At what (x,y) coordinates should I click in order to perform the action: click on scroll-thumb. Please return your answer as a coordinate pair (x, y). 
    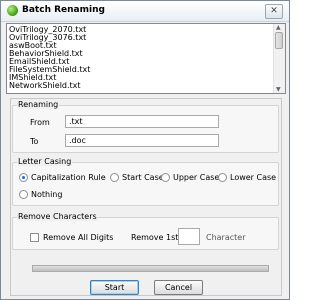
    Looking at the image, I should click on (279, 40).